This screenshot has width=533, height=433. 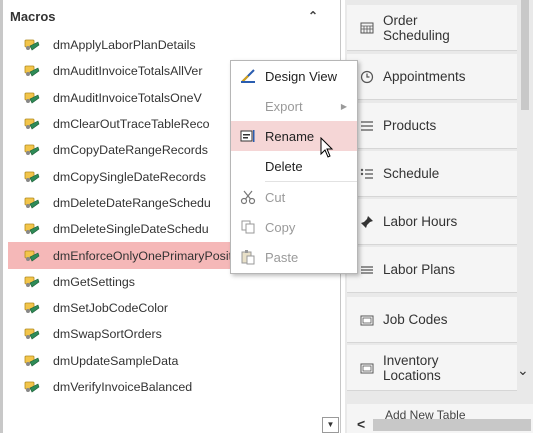 I want to click on menu-item-label: Rename, so click(x=290, y=136).